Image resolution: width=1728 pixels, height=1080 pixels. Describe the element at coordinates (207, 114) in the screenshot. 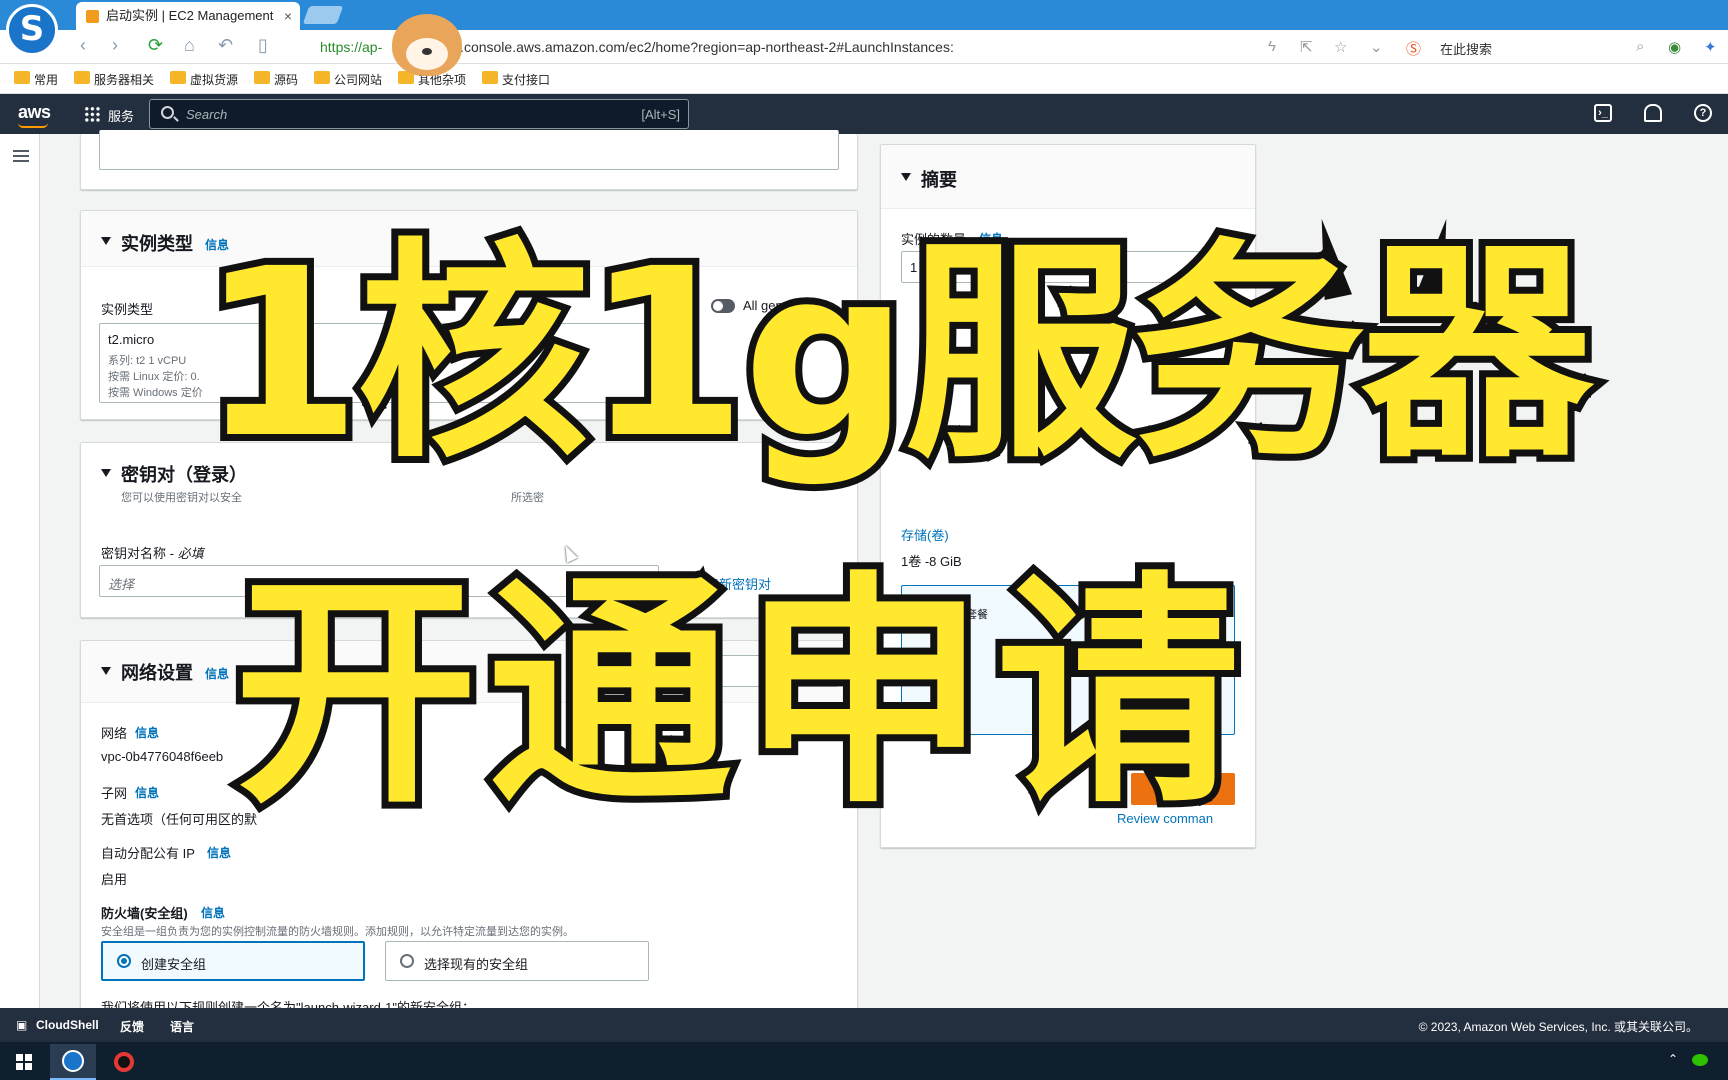

I see `search-placeholder: Search` at that location.